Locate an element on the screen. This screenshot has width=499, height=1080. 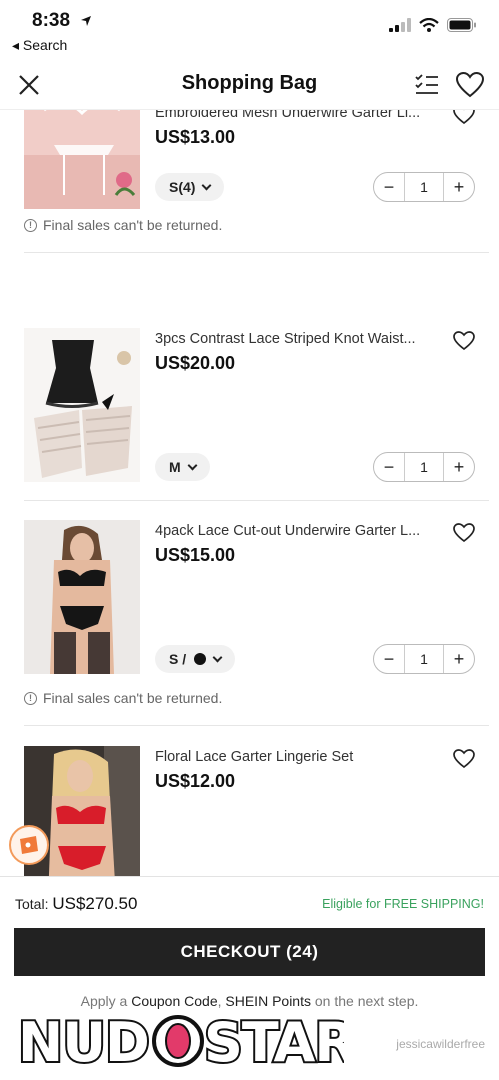
order-total: Total: US$270.50 is located at coordinates (76, 904).